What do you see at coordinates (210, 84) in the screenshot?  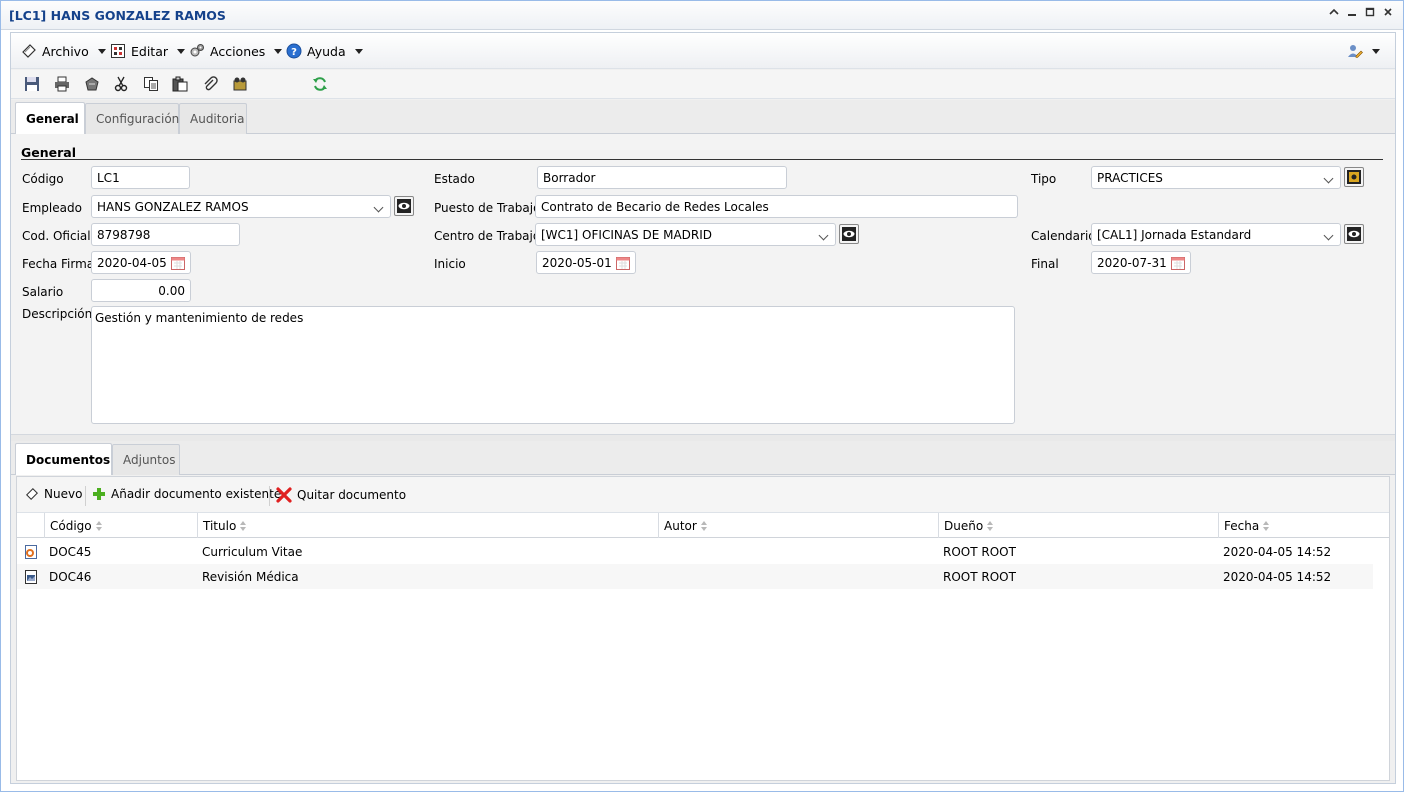 I see `attach-icon` at bounding box center [210, 84].